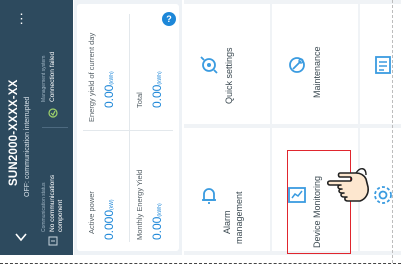  I want to click on maintenance-label: Maintenance, so click(317, 72).